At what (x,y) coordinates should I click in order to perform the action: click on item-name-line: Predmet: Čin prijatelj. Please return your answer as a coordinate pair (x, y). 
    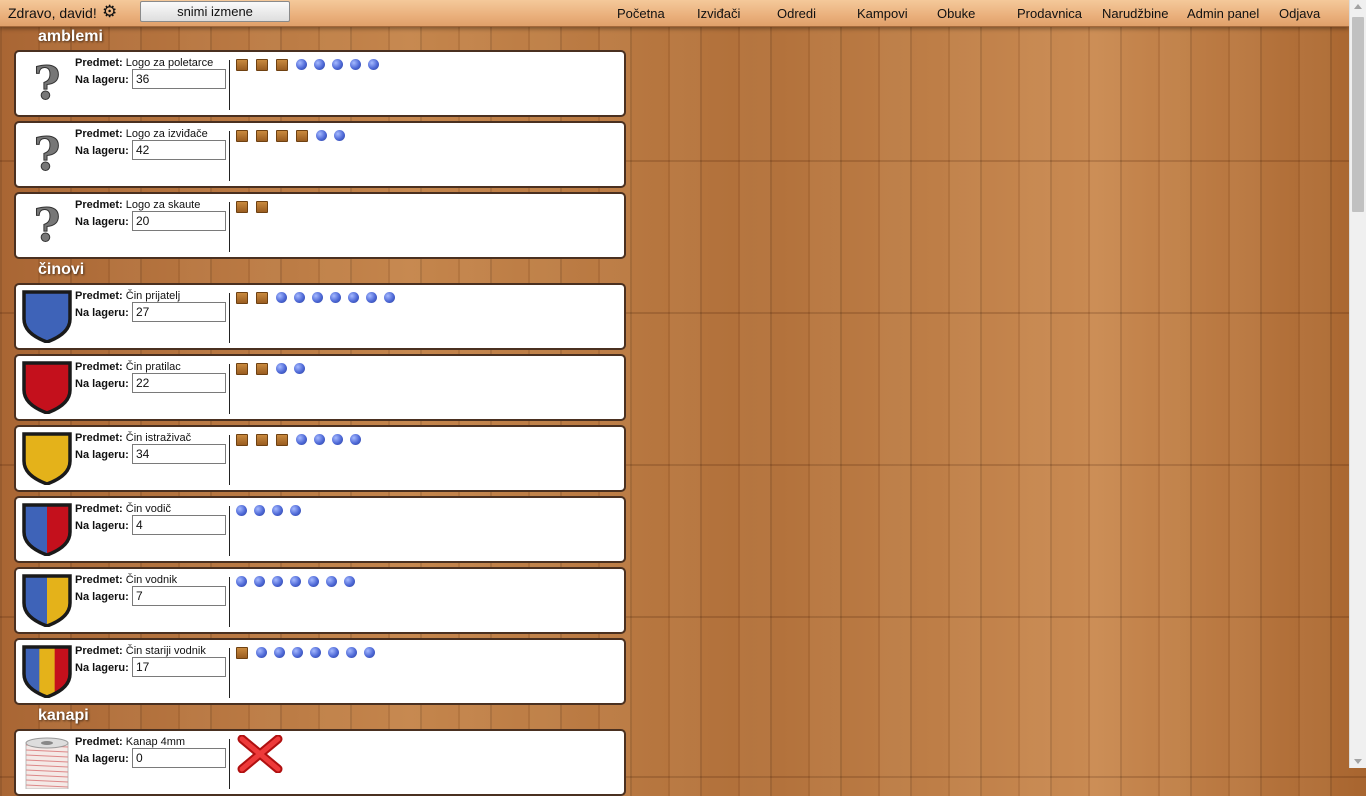
    Looking at the image, I should click on (127, 296).